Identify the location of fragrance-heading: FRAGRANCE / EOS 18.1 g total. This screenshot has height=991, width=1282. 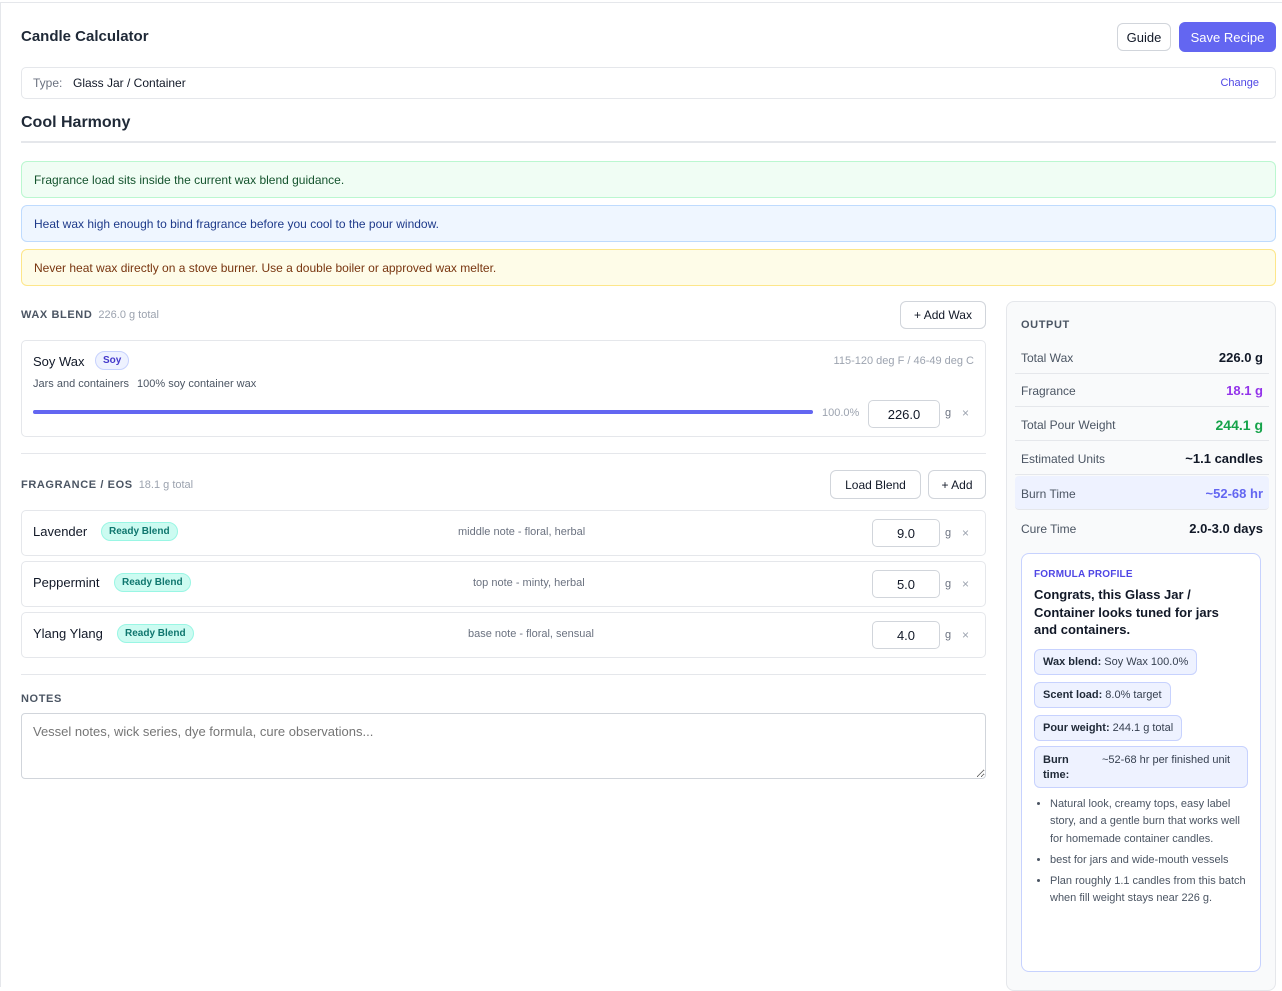
(107, 485).